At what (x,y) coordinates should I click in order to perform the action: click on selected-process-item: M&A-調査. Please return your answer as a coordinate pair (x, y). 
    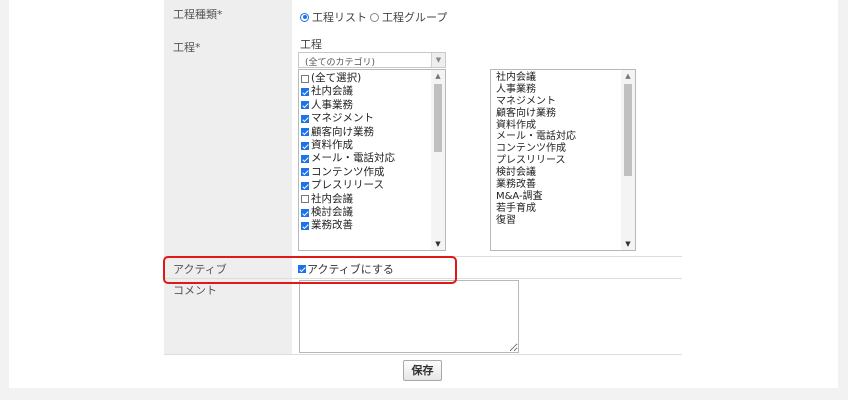
    Looking at the image, I should click on (557, 197).